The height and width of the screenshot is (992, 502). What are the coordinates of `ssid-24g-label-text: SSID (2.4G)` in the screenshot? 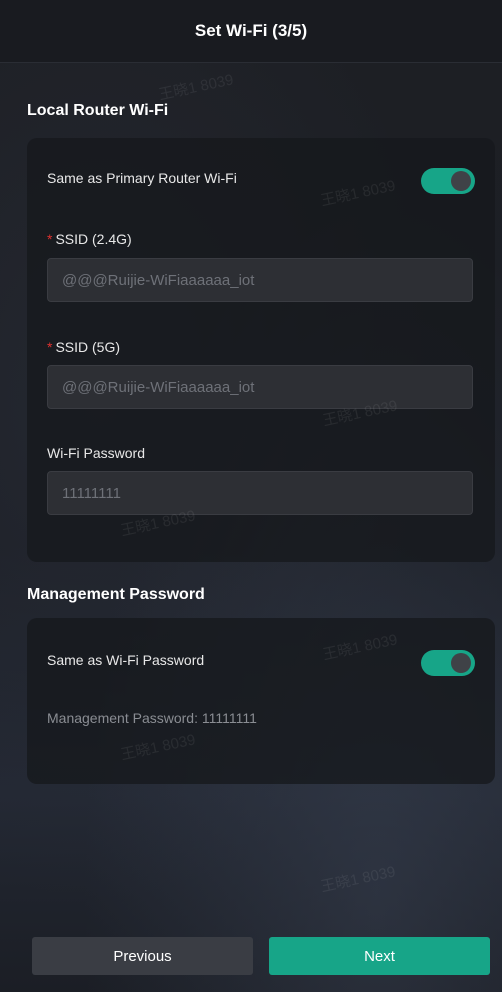 It's located at (93, 239).